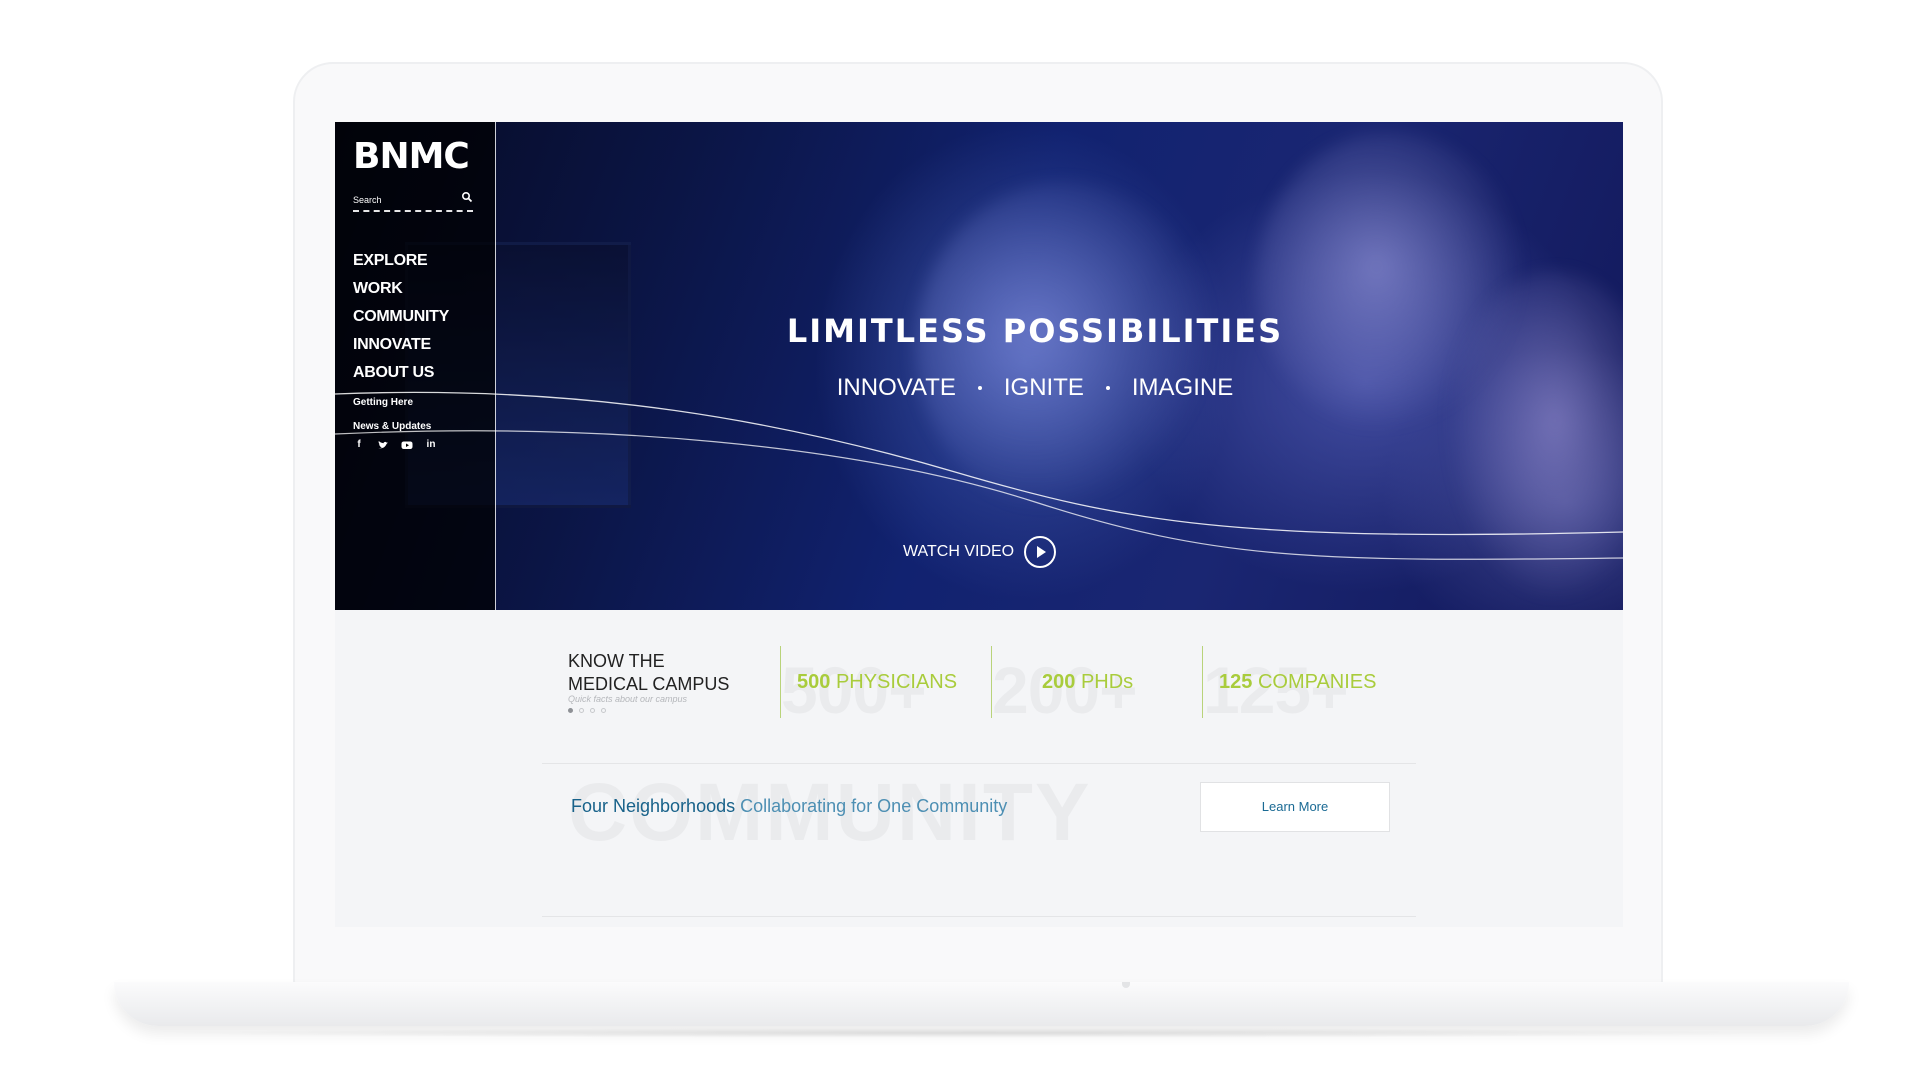  I want to click on stat-label: COMPANIES, so click(1317, 682).